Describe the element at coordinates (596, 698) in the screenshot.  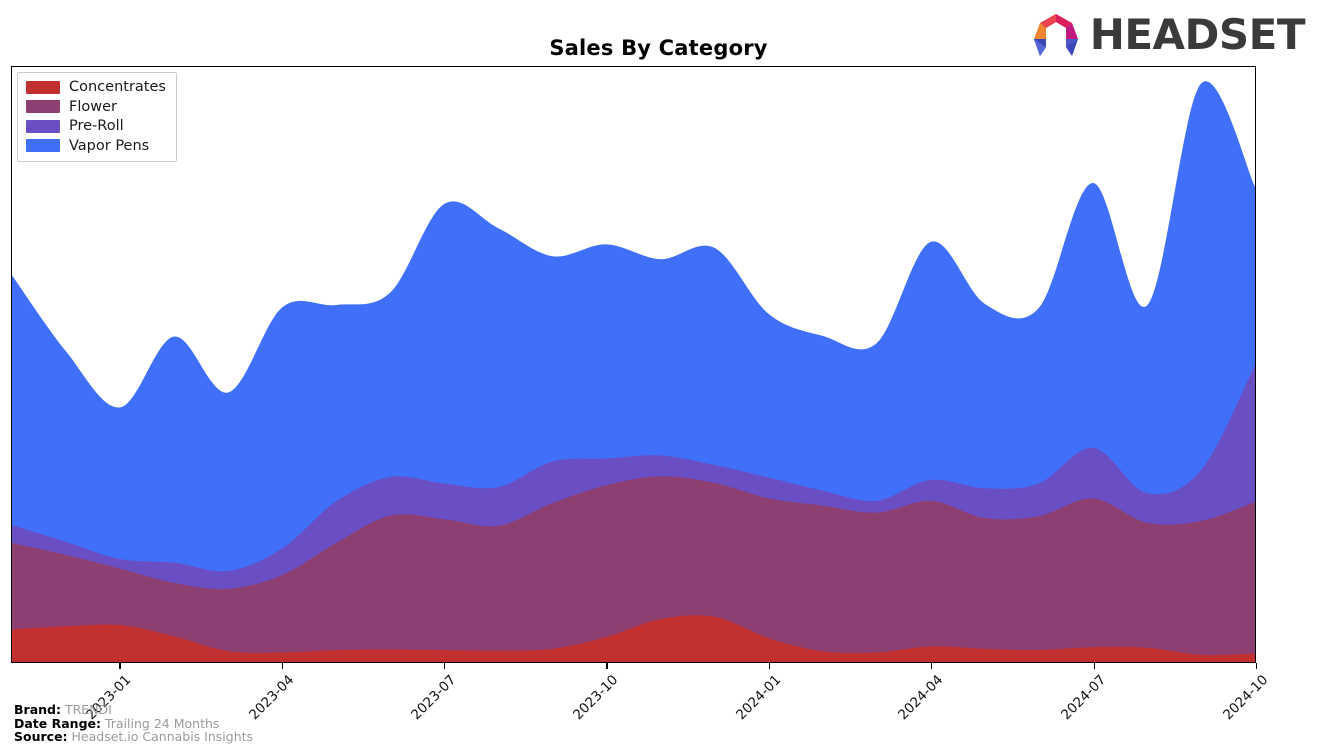
I see `x-axis-tick-label: 2023-10` at that location.